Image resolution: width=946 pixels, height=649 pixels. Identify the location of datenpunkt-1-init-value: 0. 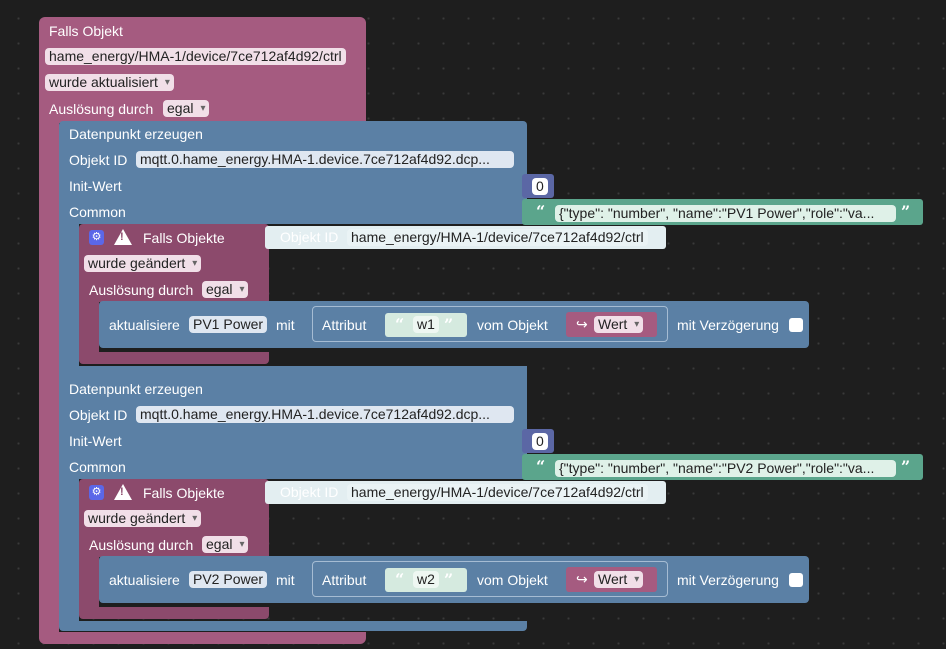
(540, 186).